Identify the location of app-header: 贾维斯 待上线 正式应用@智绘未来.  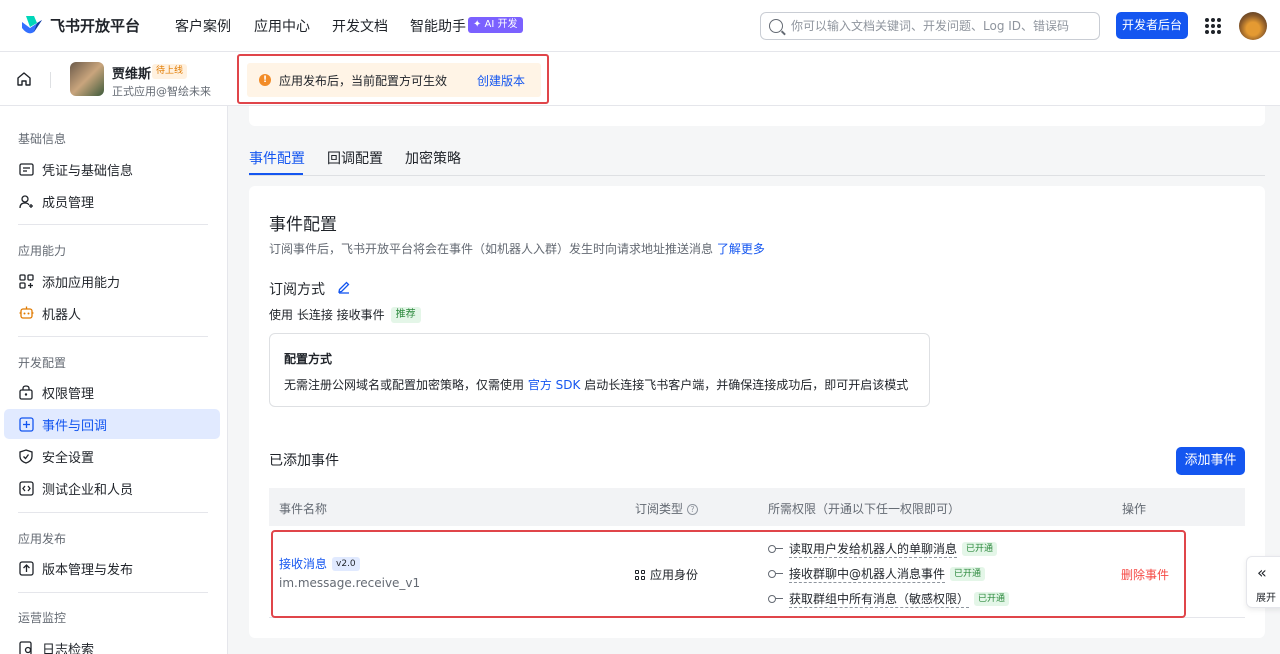
(640, 79).